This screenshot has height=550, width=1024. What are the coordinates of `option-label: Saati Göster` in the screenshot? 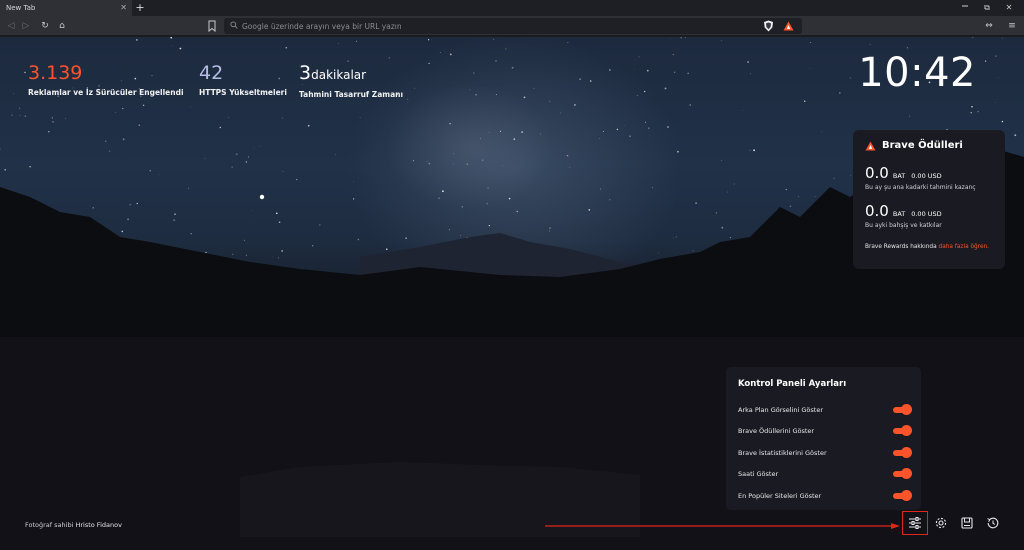 It's located at (758, 474).